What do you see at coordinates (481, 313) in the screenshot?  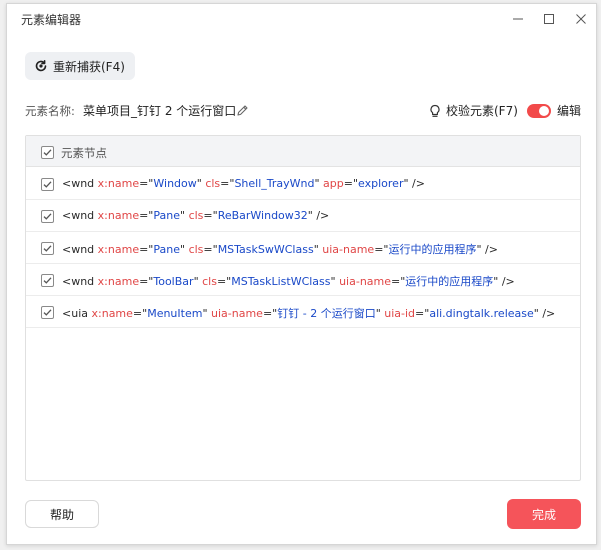 I see `attr-value: ali.dingtalk.release` at bounding box center [481, 313].